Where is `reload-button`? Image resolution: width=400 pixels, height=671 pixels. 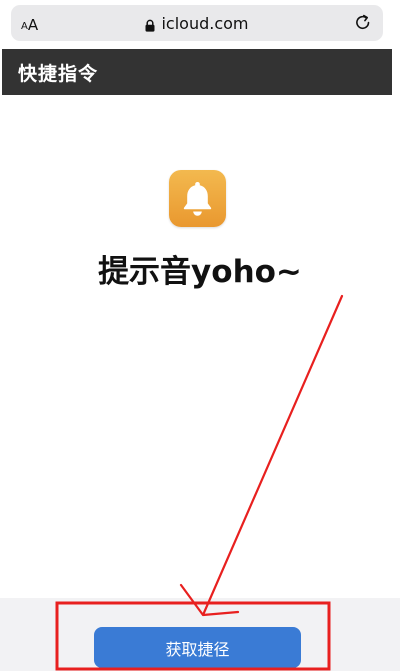 reload-button is located at coordinates (363, 23).